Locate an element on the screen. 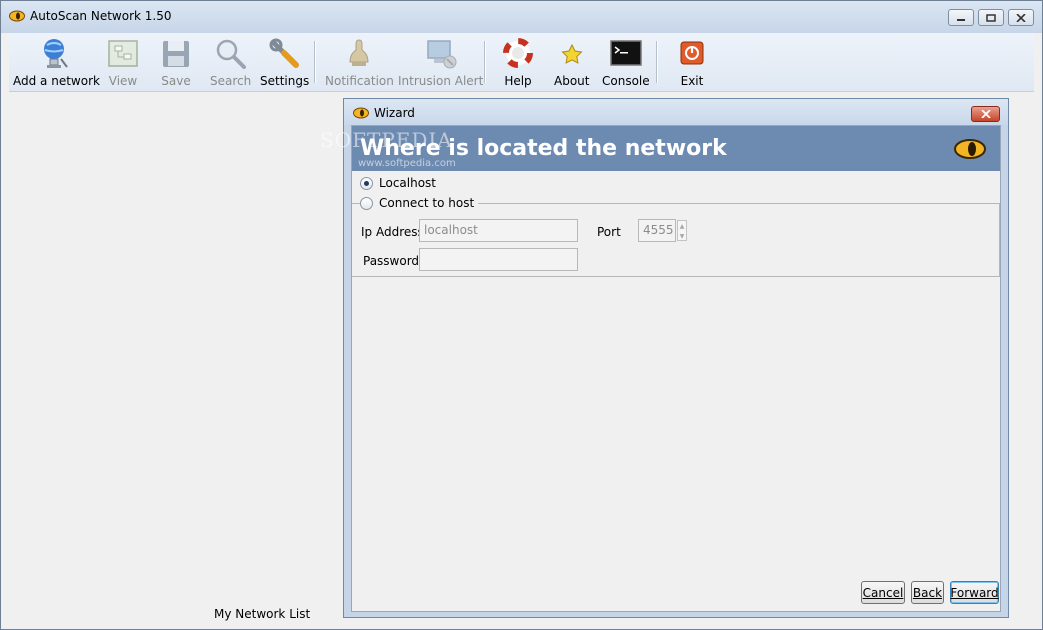 The height and width of the screenshot is (630, 1043). intrusion-alert-icon is located at coordinates (441, 54).